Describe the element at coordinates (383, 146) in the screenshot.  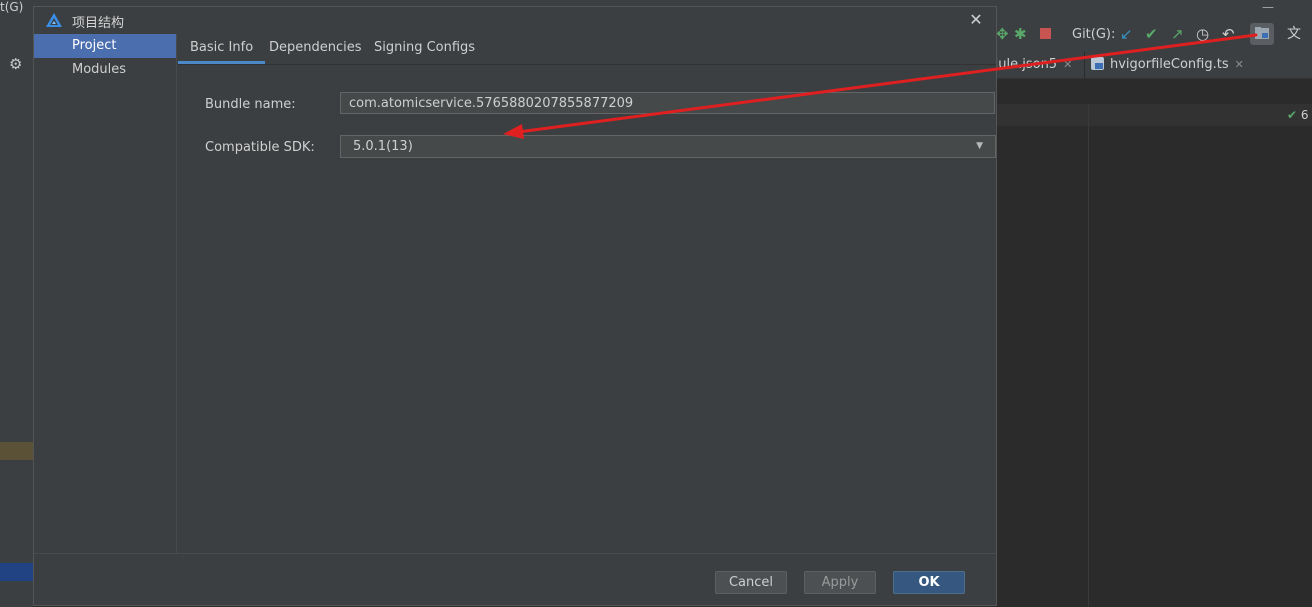
I see `compatible-sdk-value: 5.0.1(13)` at that location.